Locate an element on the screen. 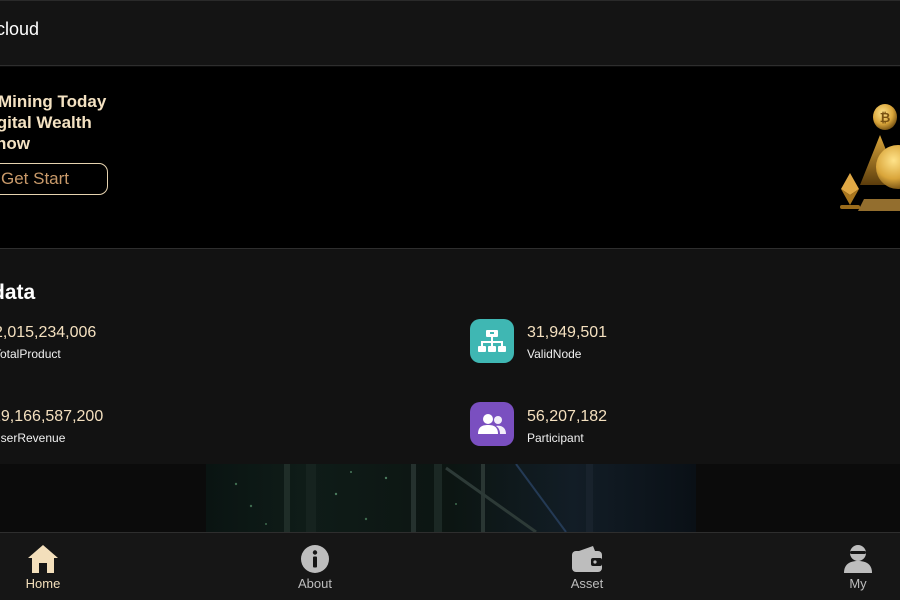 Image resolution: width=900 pixels, height=600 pixels. tab-label: My is located at coordinates (858, 583).